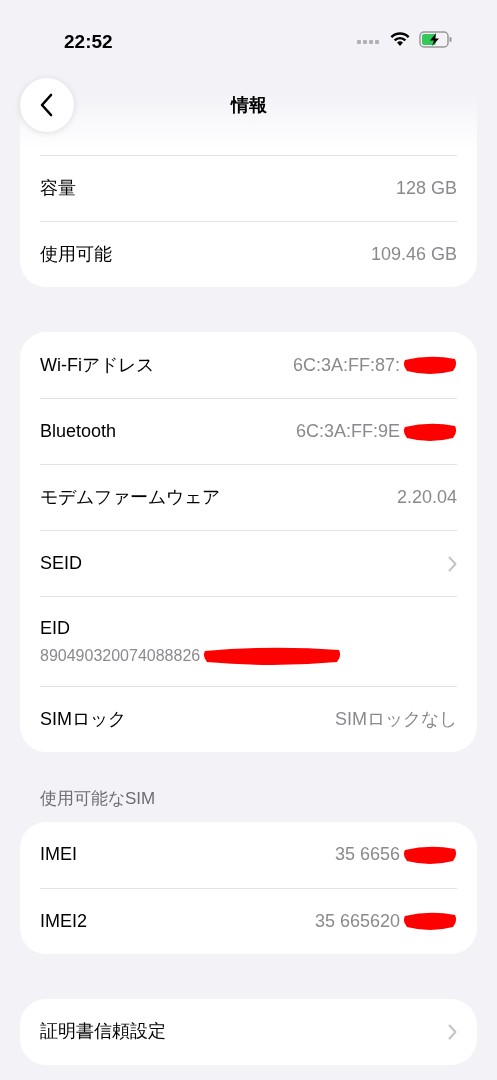 The height and width of the screenshot is (1080, 497). Describe the element at coordinates (346, 365) in the screenshot. I see `row-value: 6C:3A:FF:87:` at that location.